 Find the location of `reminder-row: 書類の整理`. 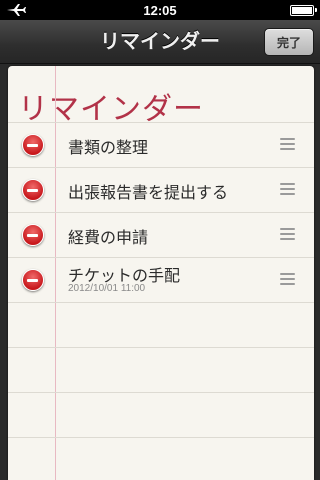

reminder-row: 書類の整理 is located at coordinates (161, 144).